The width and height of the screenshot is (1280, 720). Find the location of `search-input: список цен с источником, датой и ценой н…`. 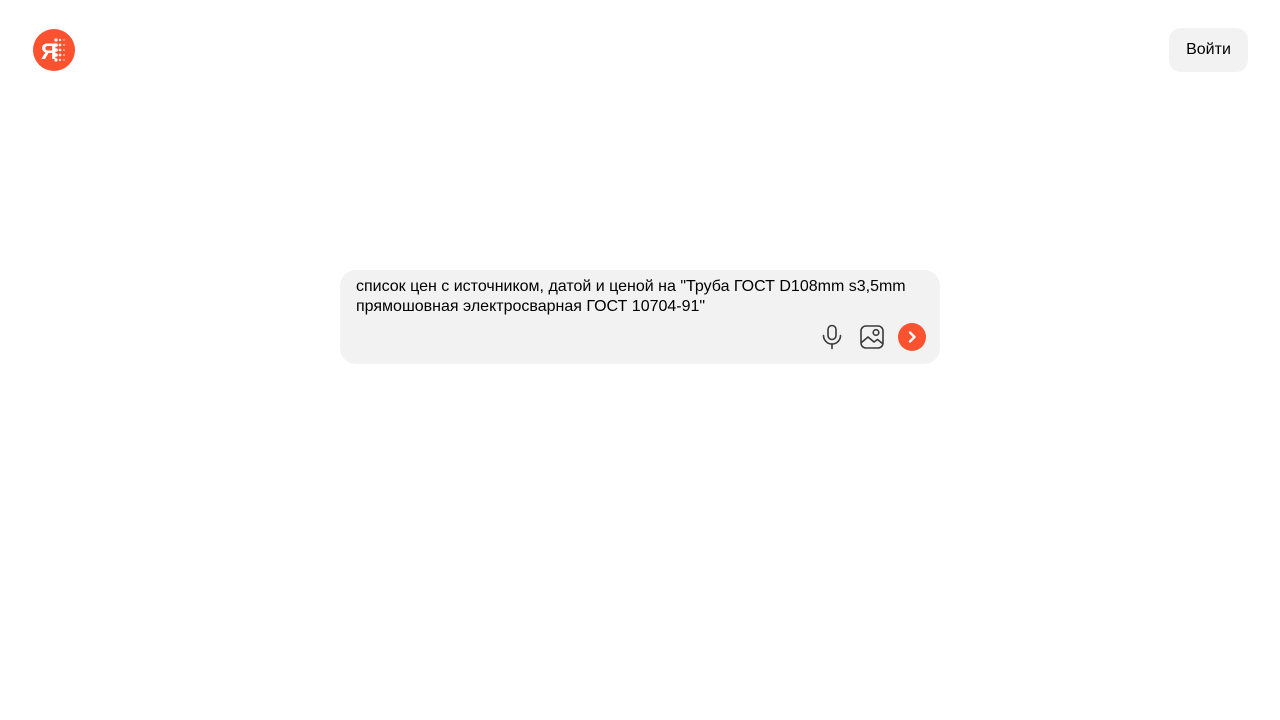

search-input: список цен с источником, датой и ценой н… is located at coordinates (642, 297).